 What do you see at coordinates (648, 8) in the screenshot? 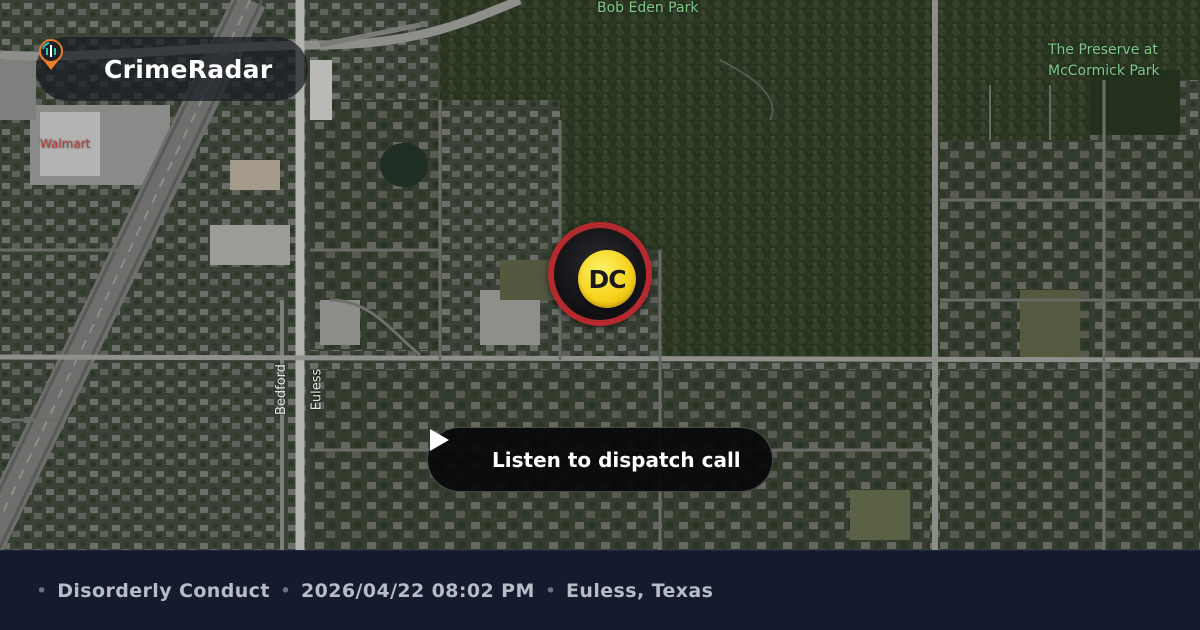
I see `poi-label-bob-eden-park: Bob Eden Park` at bounding box center [648, 8].